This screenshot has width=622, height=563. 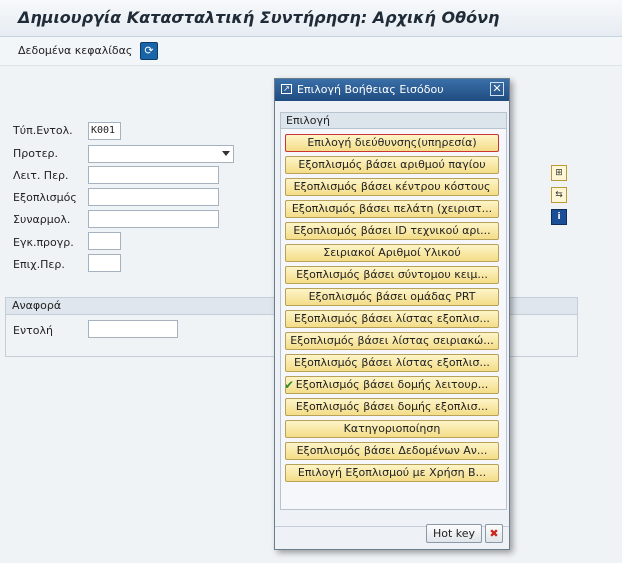 I want to click on checkmark-icon: ✔, so click(x=290, y=385).